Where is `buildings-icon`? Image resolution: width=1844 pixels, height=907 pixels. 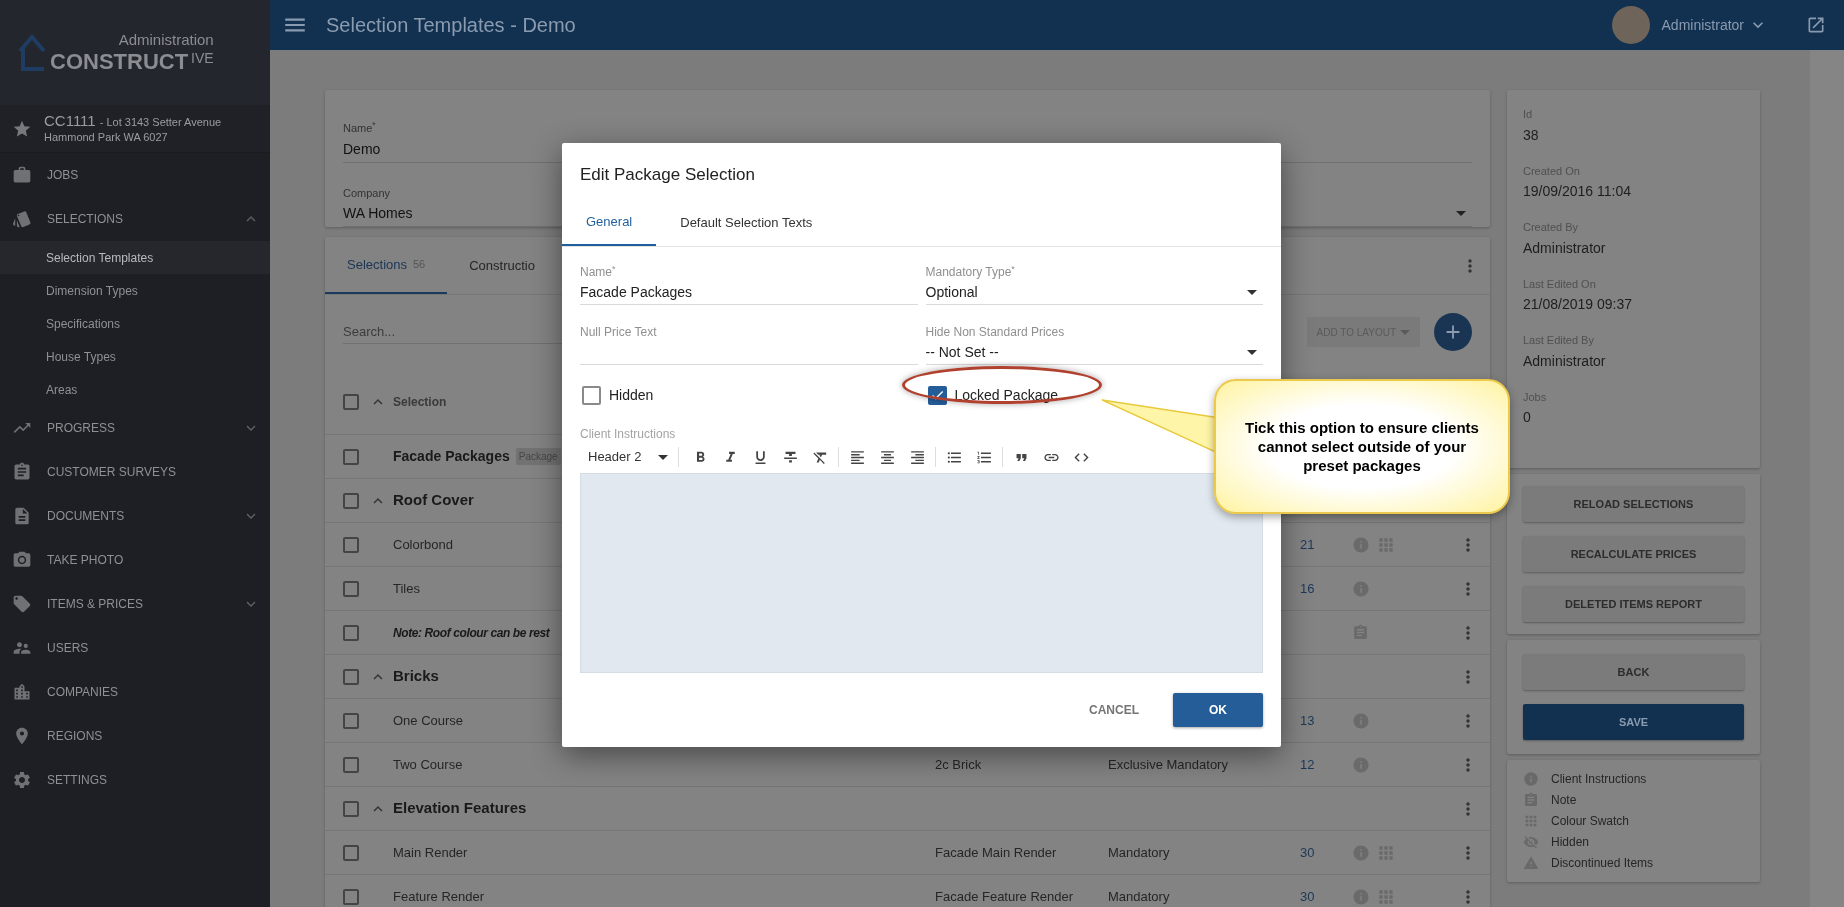
buildings-icon is located at coordinates (22, 692).